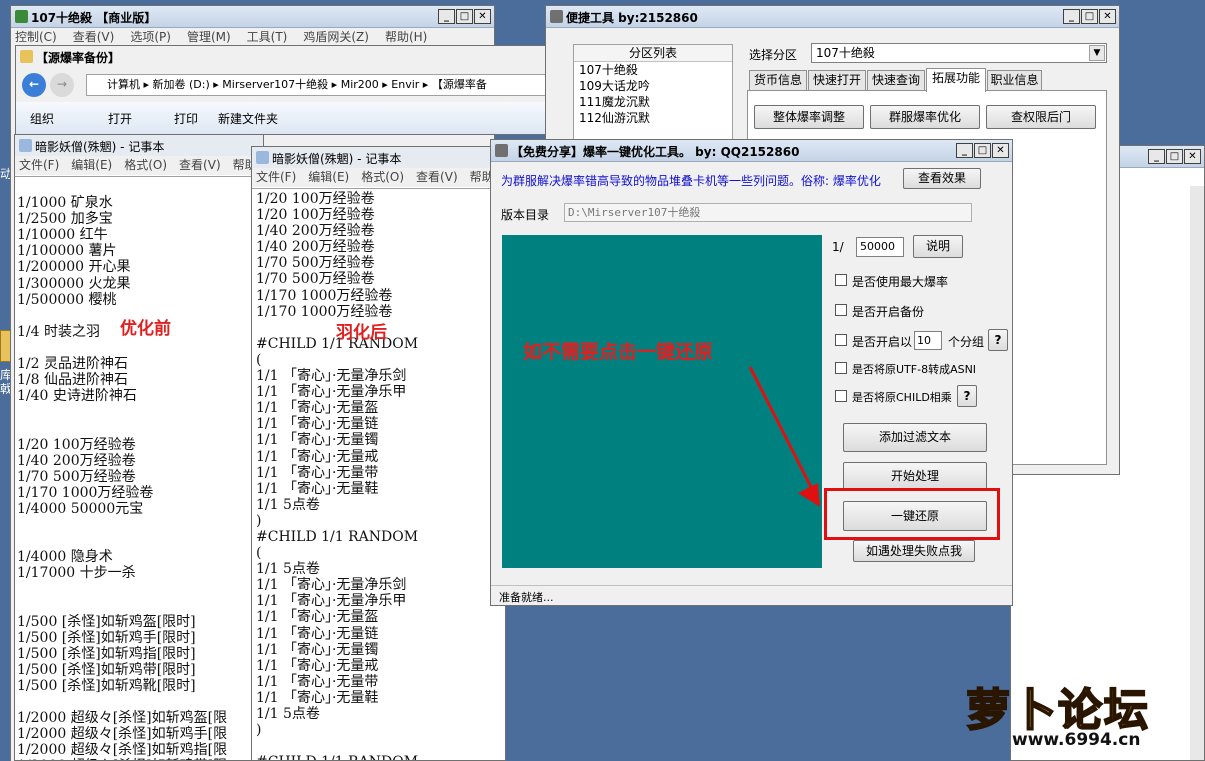  What do you see at coordinates (100, 147) in the screenshot?
I see `window-title: 暗影妖僧(殊魍) - 记事本` at bounding box center [100, 147].